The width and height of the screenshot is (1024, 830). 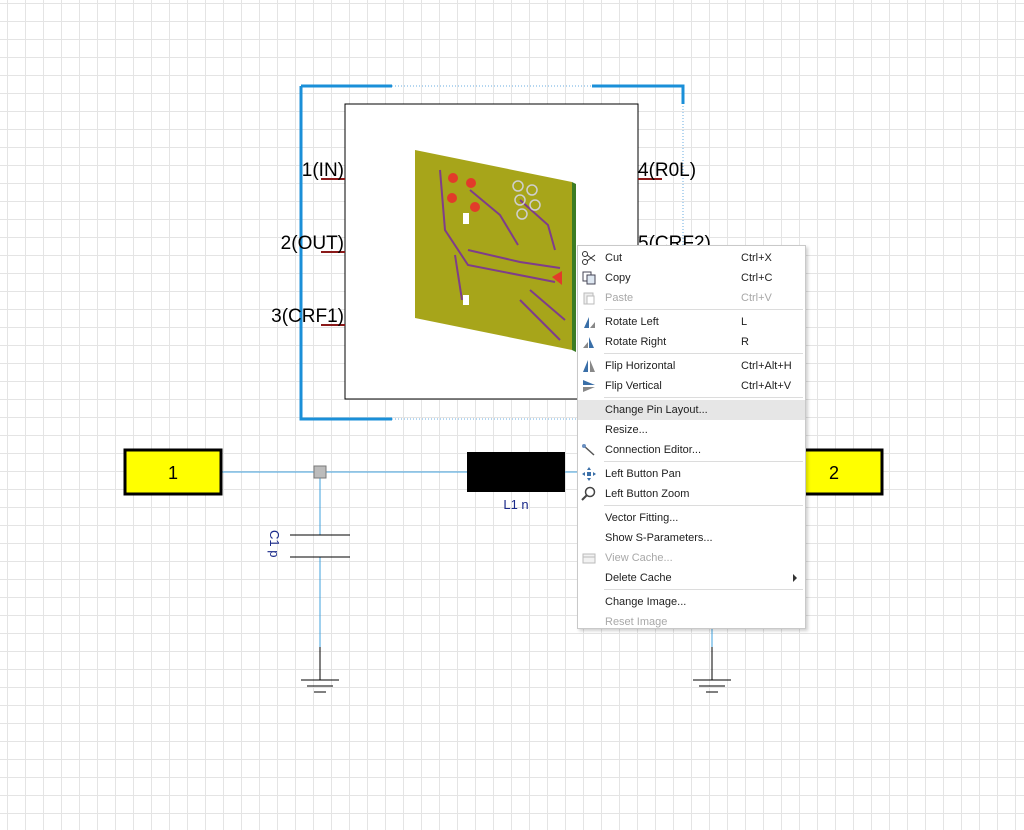 I want to click on scissors-icon, so click(x=589, y=258).